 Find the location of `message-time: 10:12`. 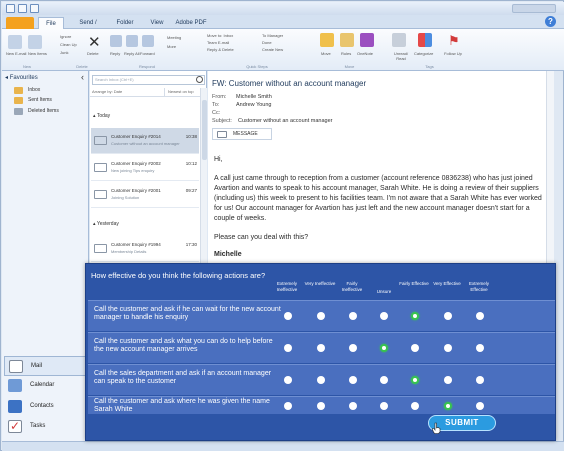

message-time: 10:12 is located at coordinates (191, 163).